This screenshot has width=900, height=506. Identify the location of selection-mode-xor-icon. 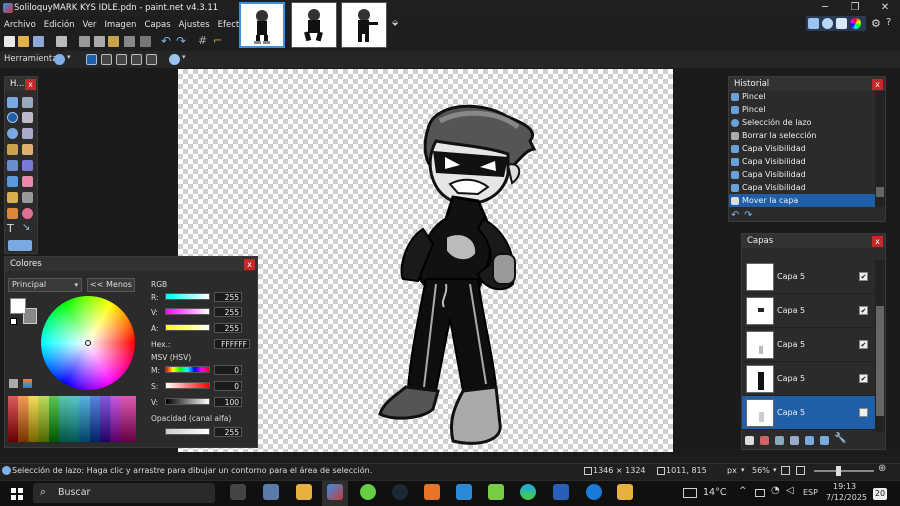
(151, 59).